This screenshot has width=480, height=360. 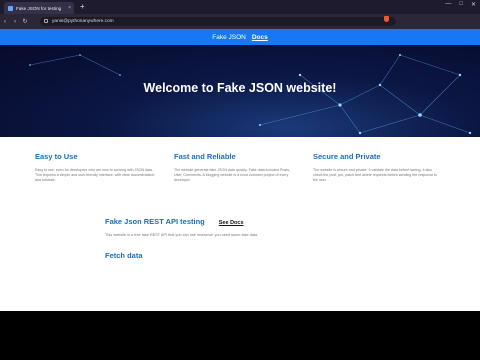 What do you see at coordinates (347, 156) in the screenshot?
I see `feature-title: Secure and Private` at bounding box center [347, 156].